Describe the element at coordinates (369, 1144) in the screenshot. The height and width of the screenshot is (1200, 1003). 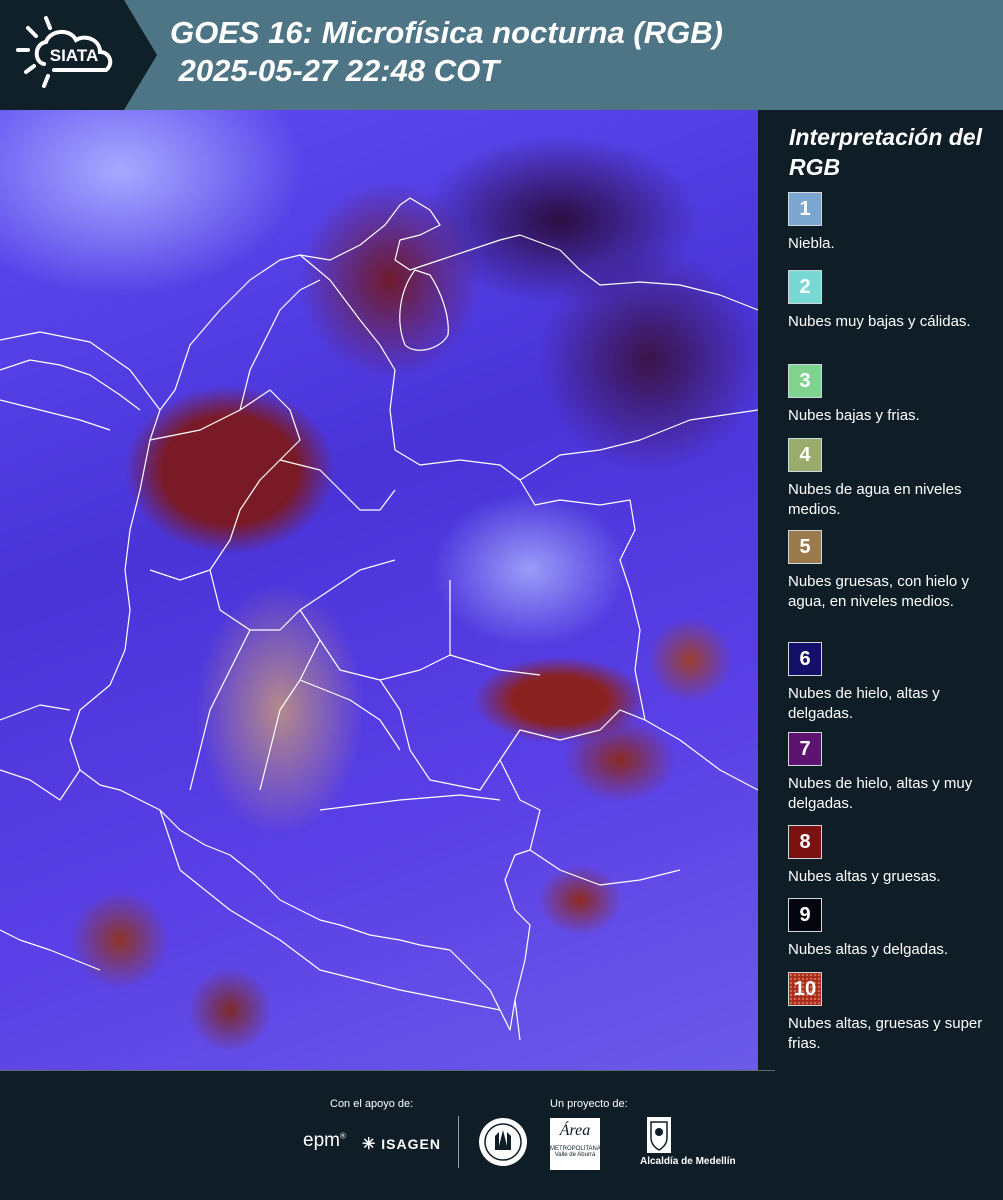
I see `isagen-star-icon: ✳` at that location.